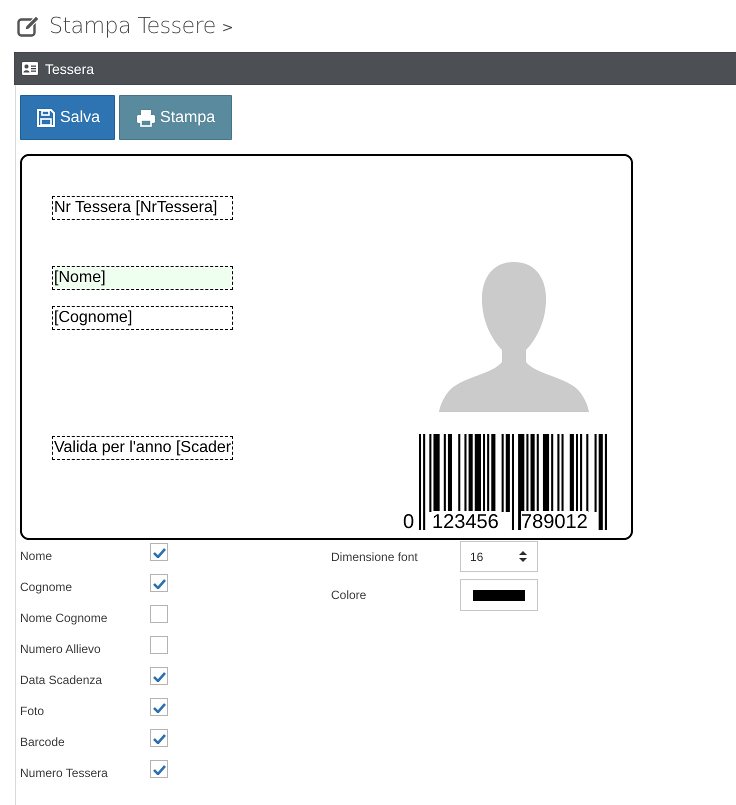 The image size is (736, 805). What do you see at coordinates (142, 448) in the screenshot?
I see `card-field: Valida per l'anno [Scader` at bounding box center [142, 448].